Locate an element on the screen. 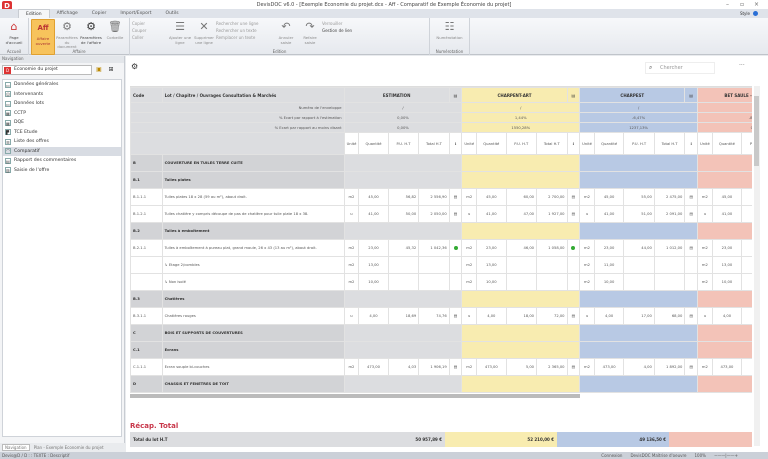  cell: 2 556,90 is located at coordinates (434, 197).